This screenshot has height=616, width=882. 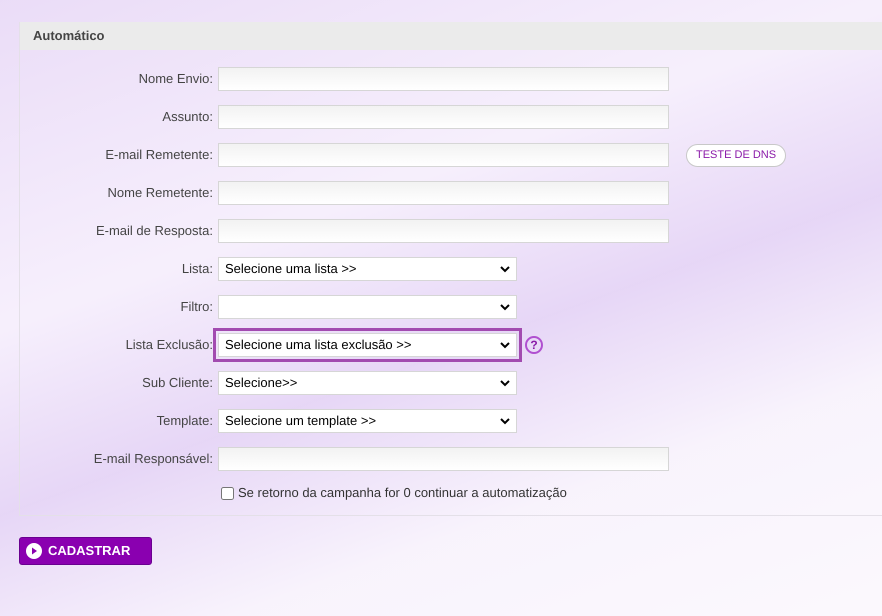 What do you see at coordinates (534, 345) in the screenshot?
I see `help-icon: ?` at bounding box center [534, 345].